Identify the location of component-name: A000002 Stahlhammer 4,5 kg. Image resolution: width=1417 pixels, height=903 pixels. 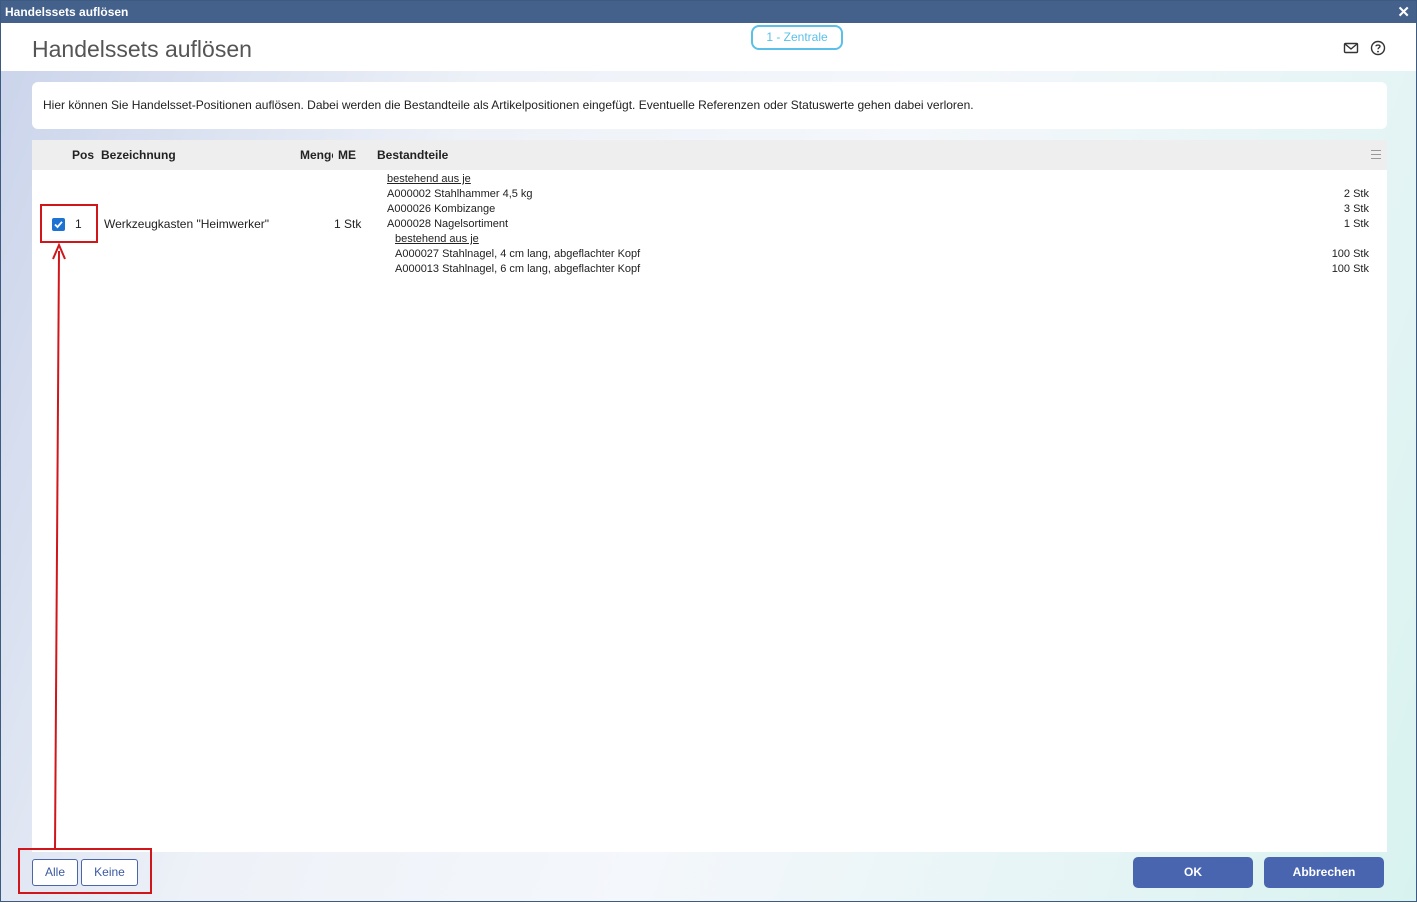
(460, 194).